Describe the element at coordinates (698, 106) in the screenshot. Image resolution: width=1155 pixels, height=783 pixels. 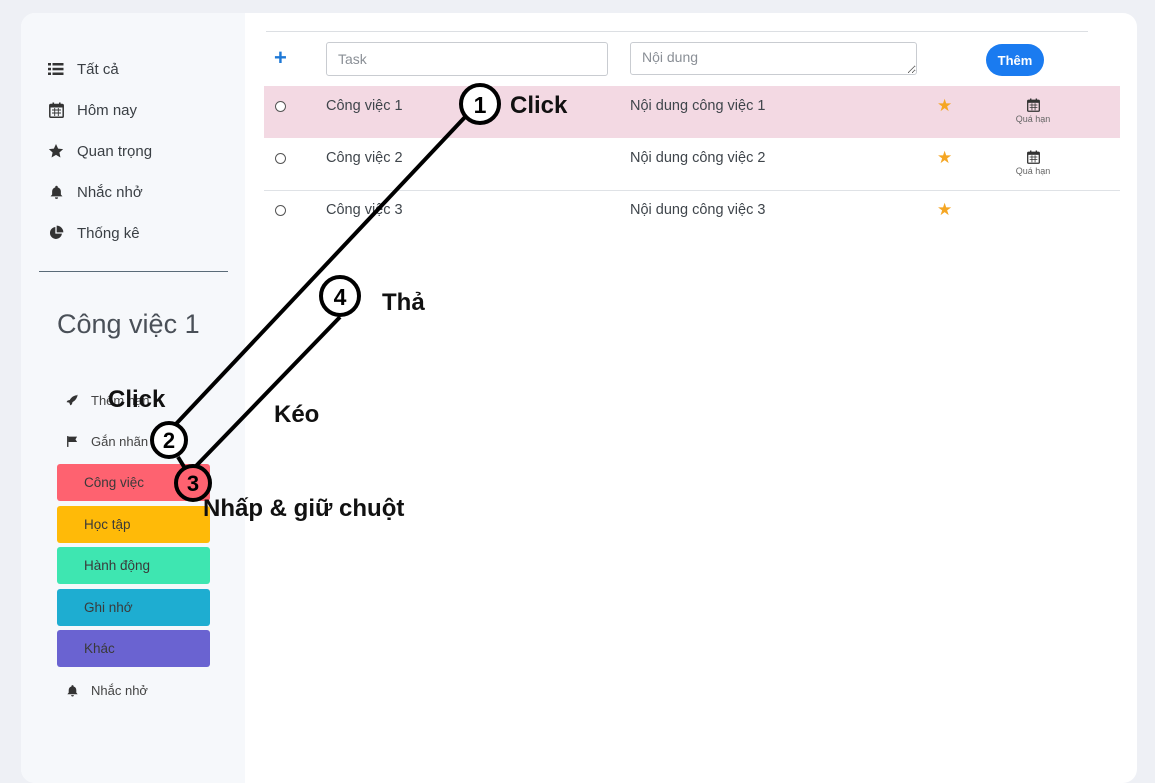
I see `task-content: Nội dung công việc 1` at that location.